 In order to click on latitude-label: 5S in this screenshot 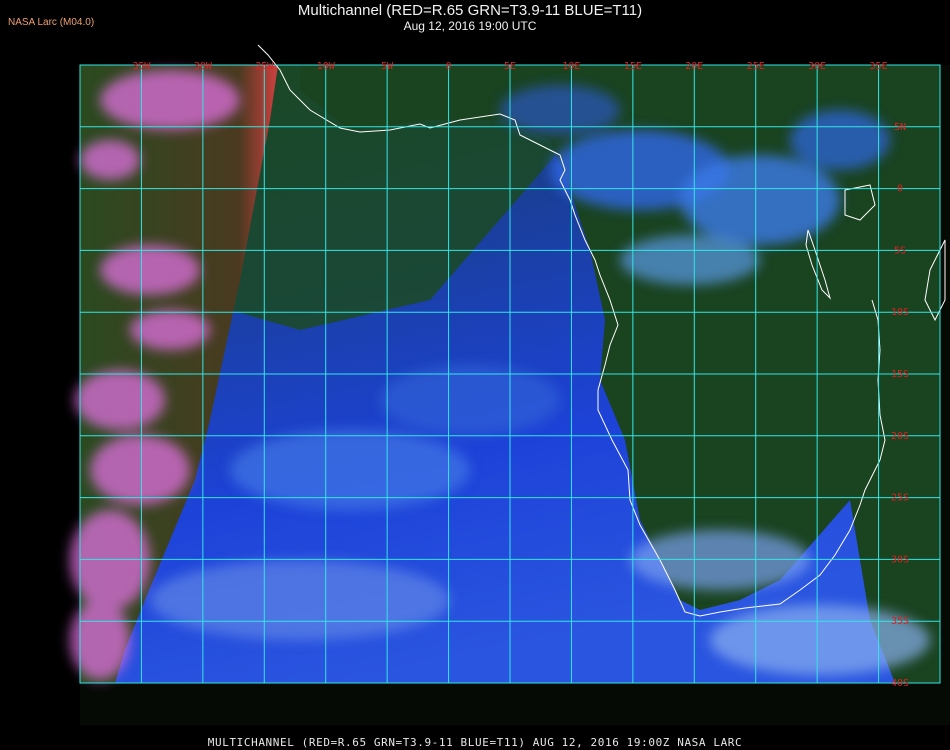, I will do `click(900, 250)`.